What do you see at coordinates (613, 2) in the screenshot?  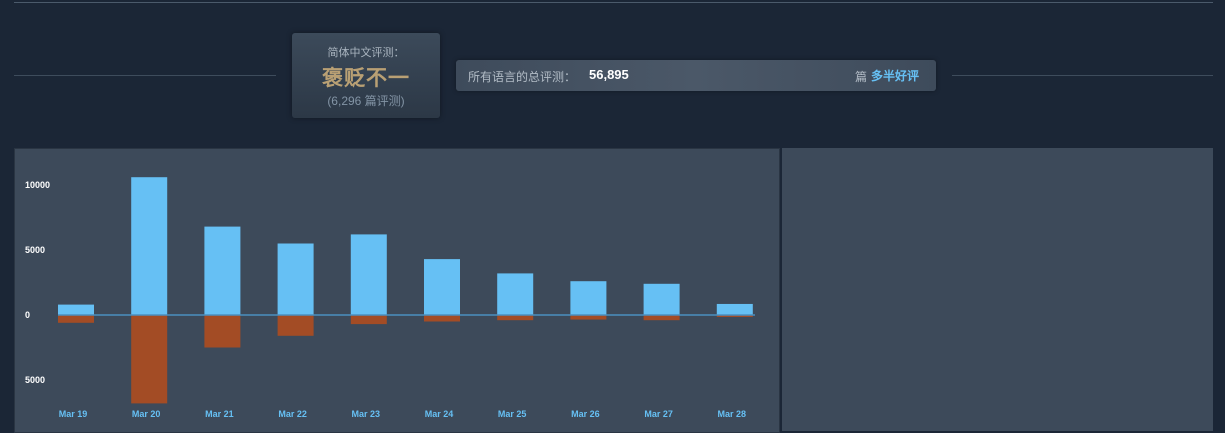 I see `top-divider` at bounding box center [613, 2].